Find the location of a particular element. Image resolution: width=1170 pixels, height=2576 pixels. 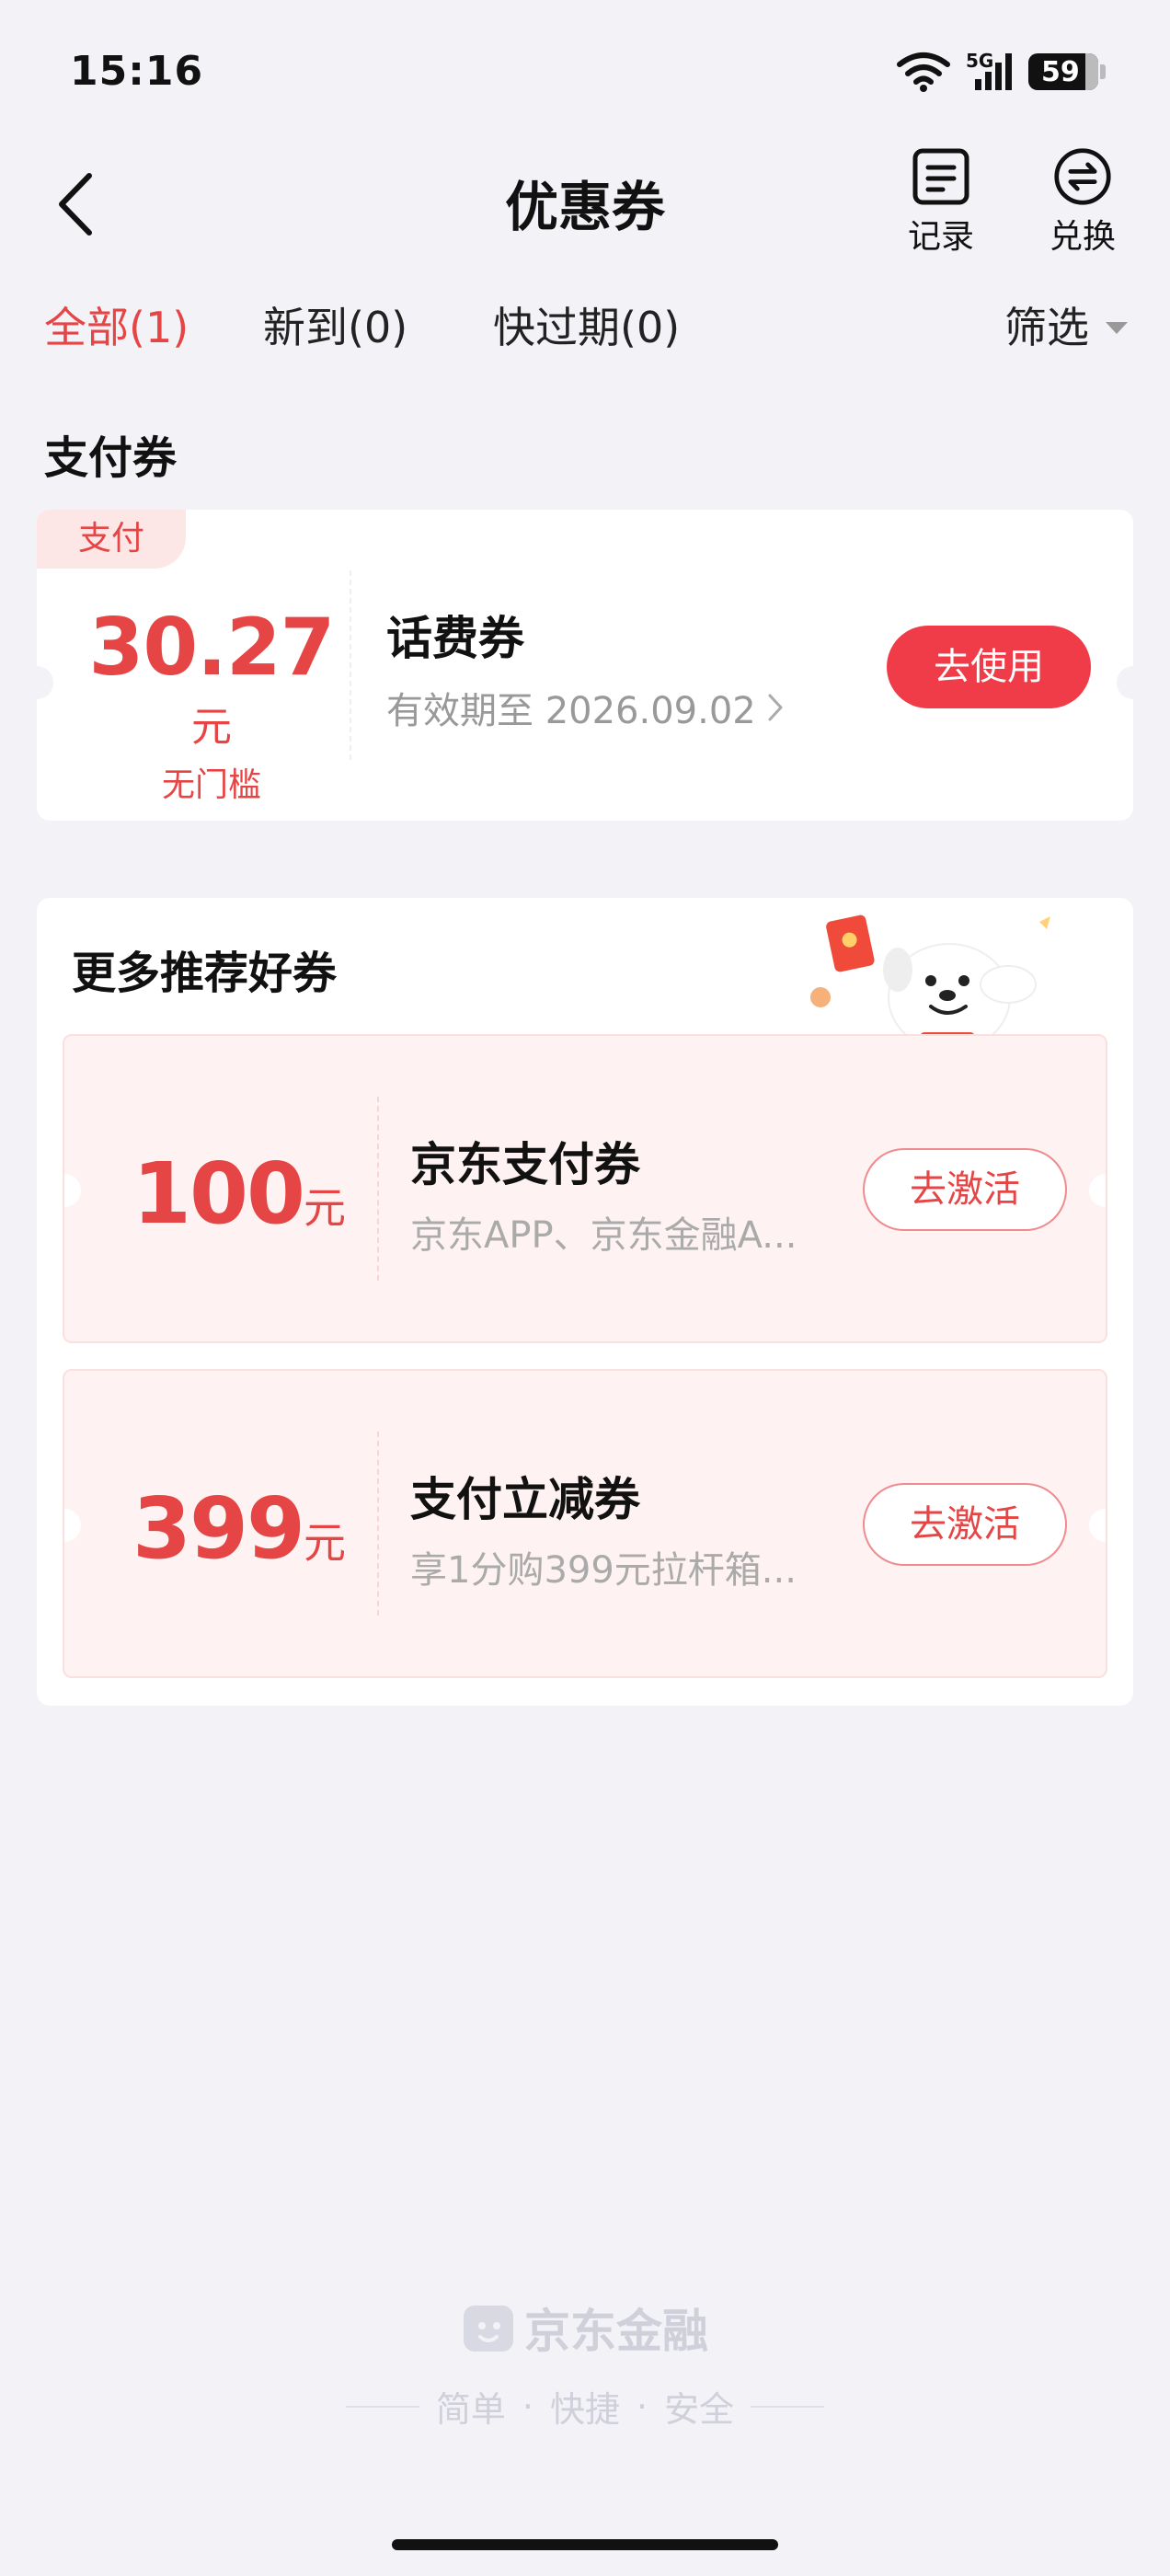

slogan-line-left is located at coordinates (382, 2406).